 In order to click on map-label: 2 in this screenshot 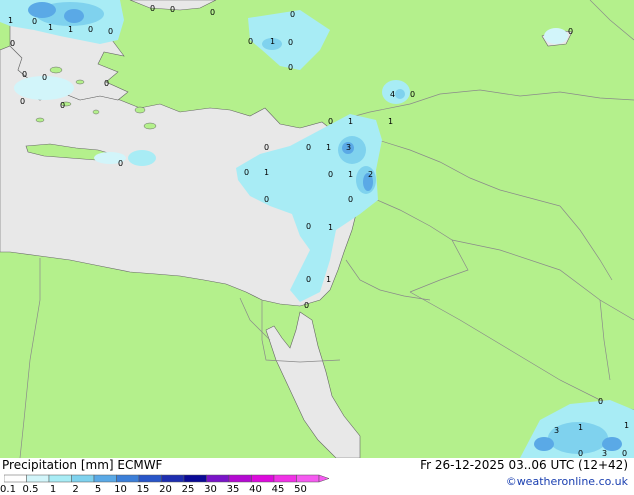, I will do `click(370, 174)`.